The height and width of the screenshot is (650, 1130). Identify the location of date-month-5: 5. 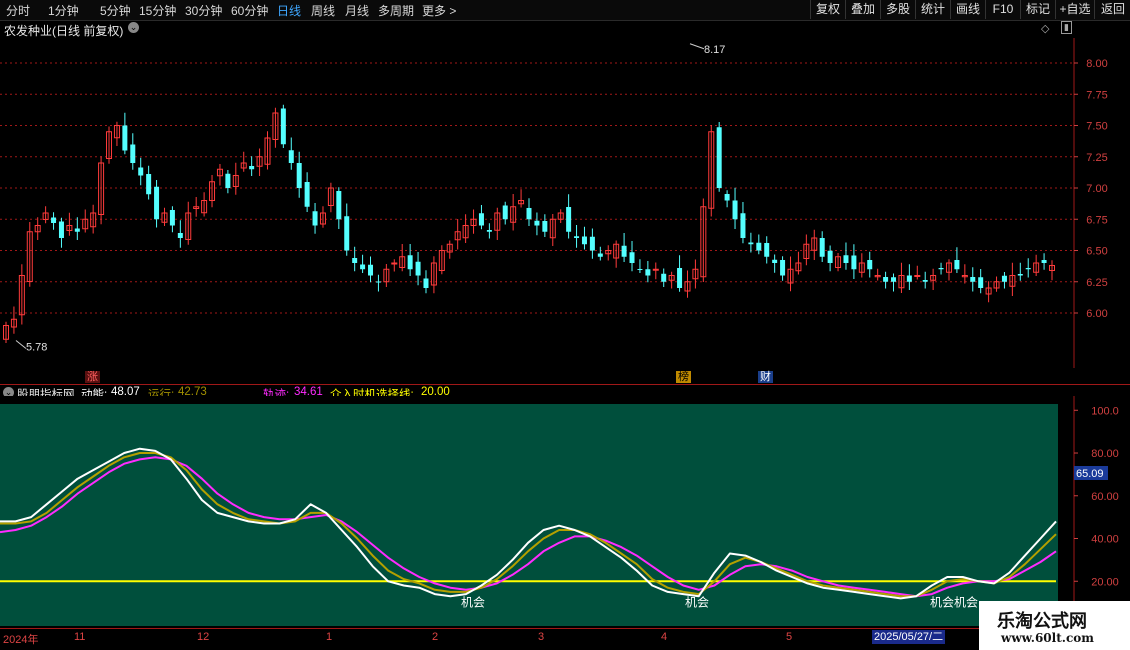
(789, 637).